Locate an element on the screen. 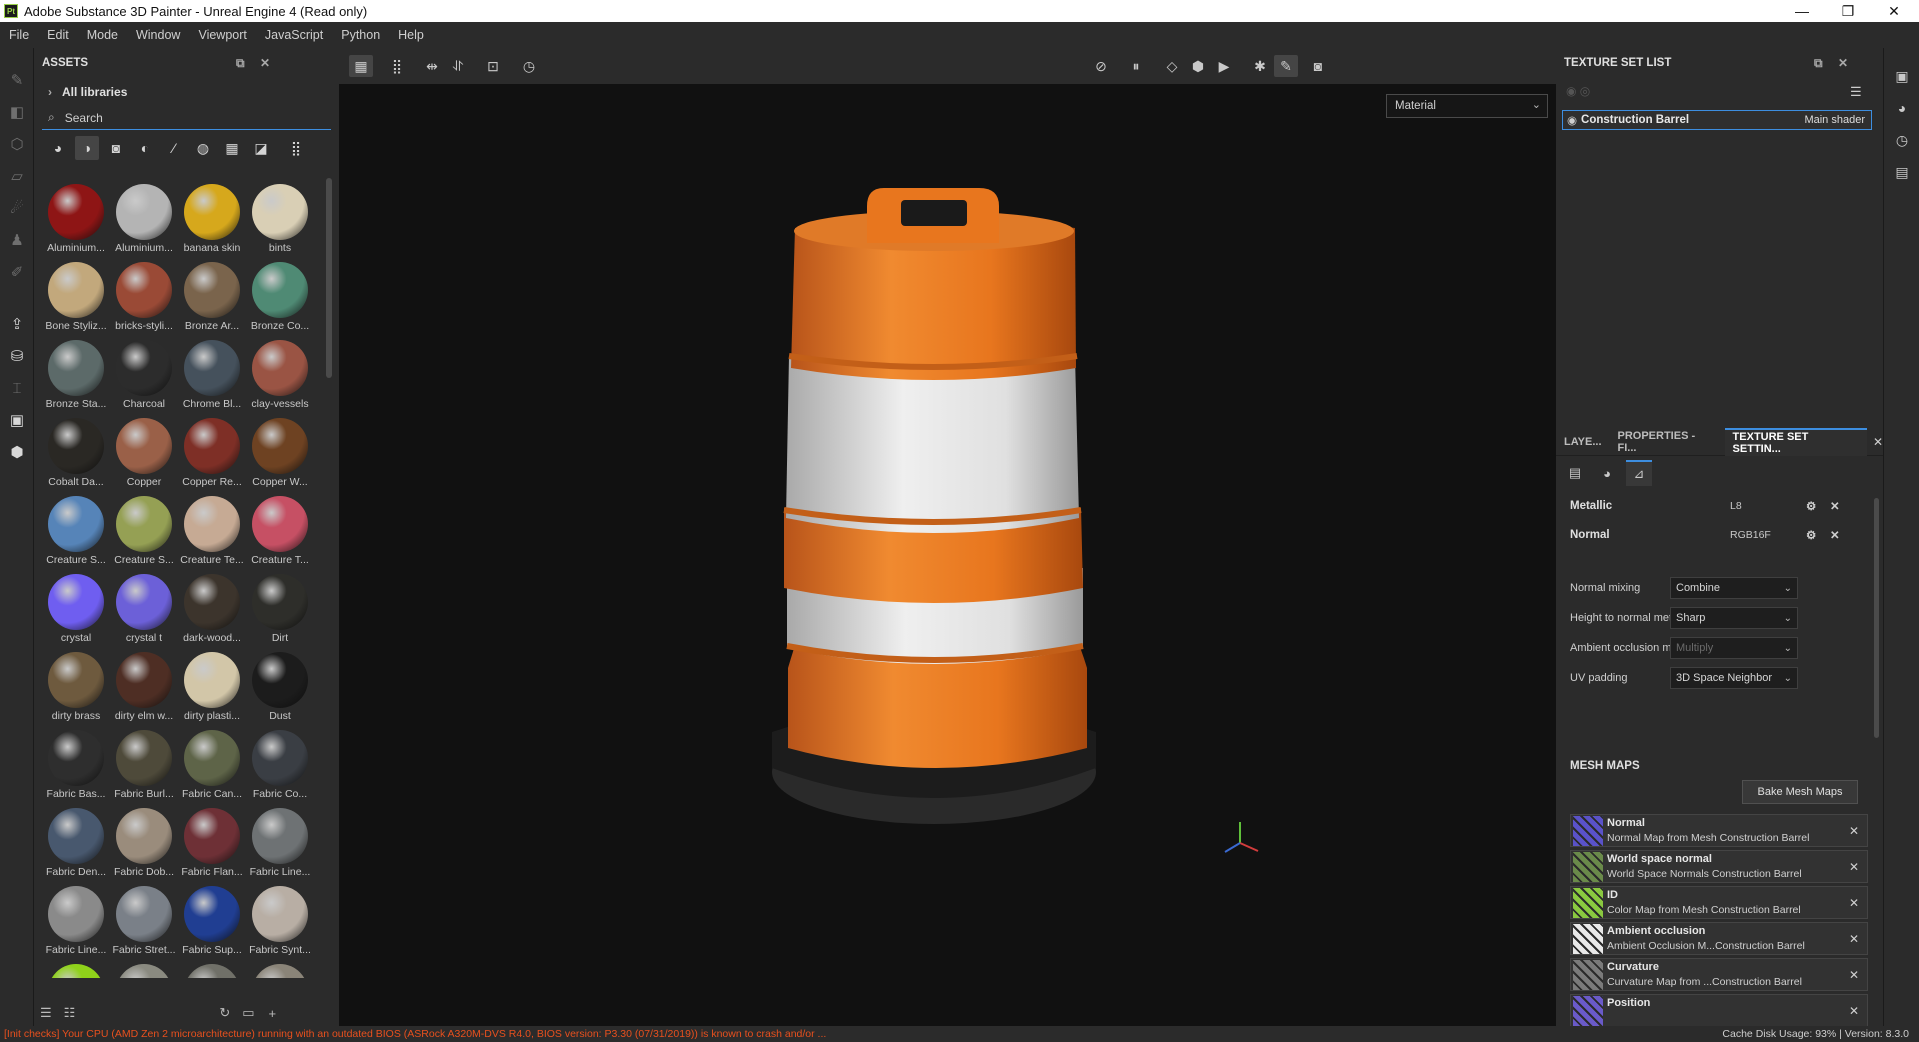 Image resolution: width=1919 pixels, height=1042 pixels. axis-icon: ⥯ is located at coordinates (458, 66).